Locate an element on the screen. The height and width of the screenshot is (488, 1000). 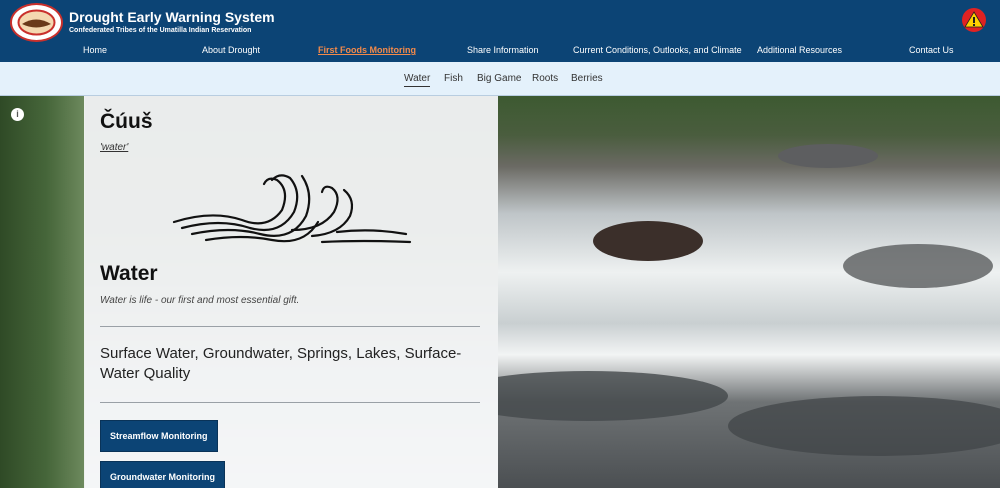
wave-icon is located at coordinates (292, 209).